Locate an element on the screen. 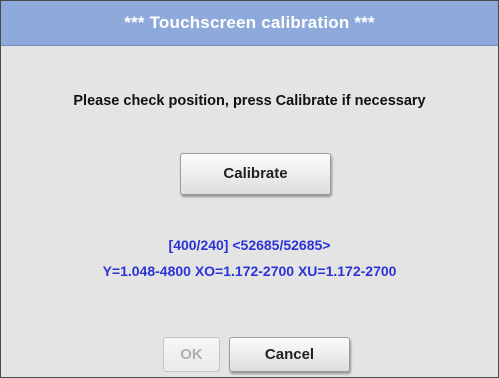 This screenshot has width=499, height=378. cancel-button: Cancel is located at coordinates (289, 354).